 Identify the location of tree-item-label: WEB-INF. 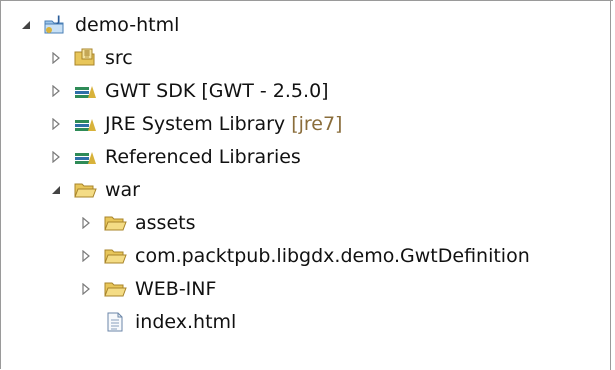
(176, 289).